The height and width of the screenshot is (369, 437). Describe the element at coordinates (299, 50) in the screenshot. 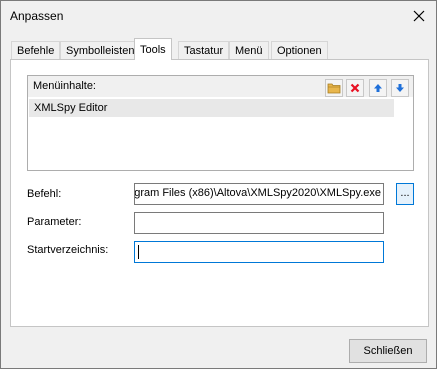

I see `tab-optionen: Optionen` at that location.